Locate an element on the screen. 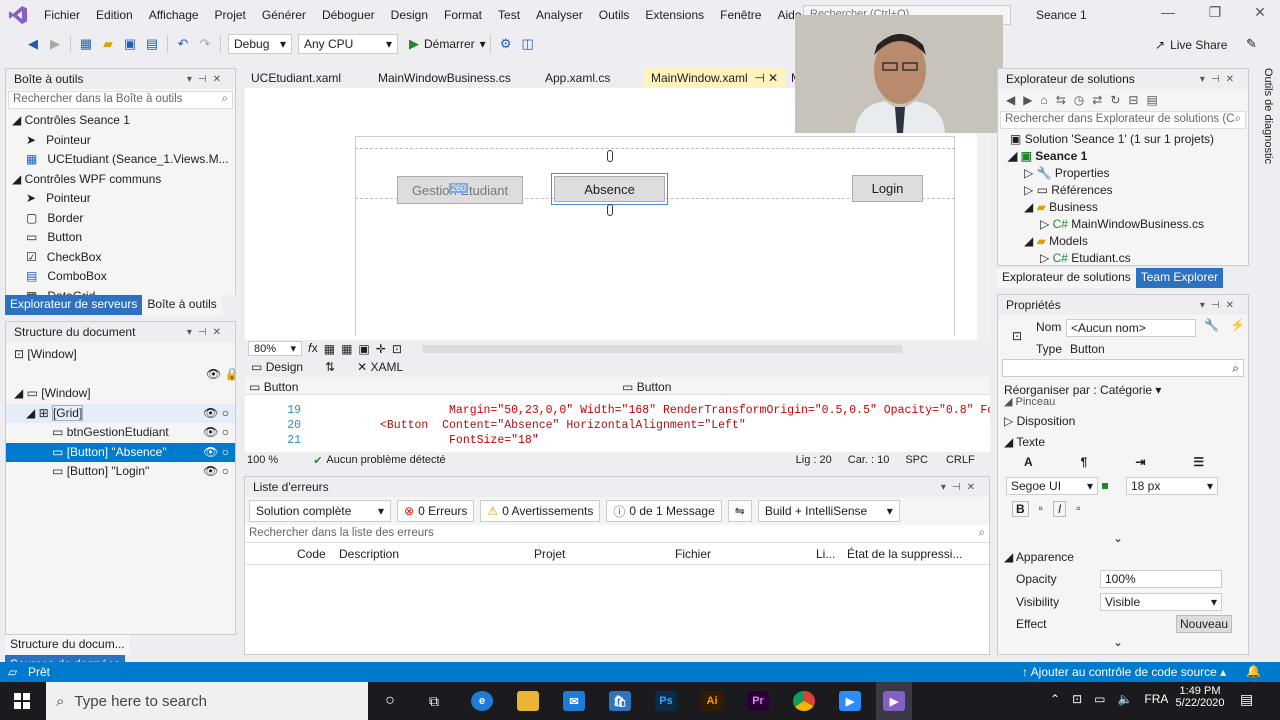 The width and height of the screenshot is (1280, 720). new-effect-button: Nouveau is located at coordinates (1204, 624).